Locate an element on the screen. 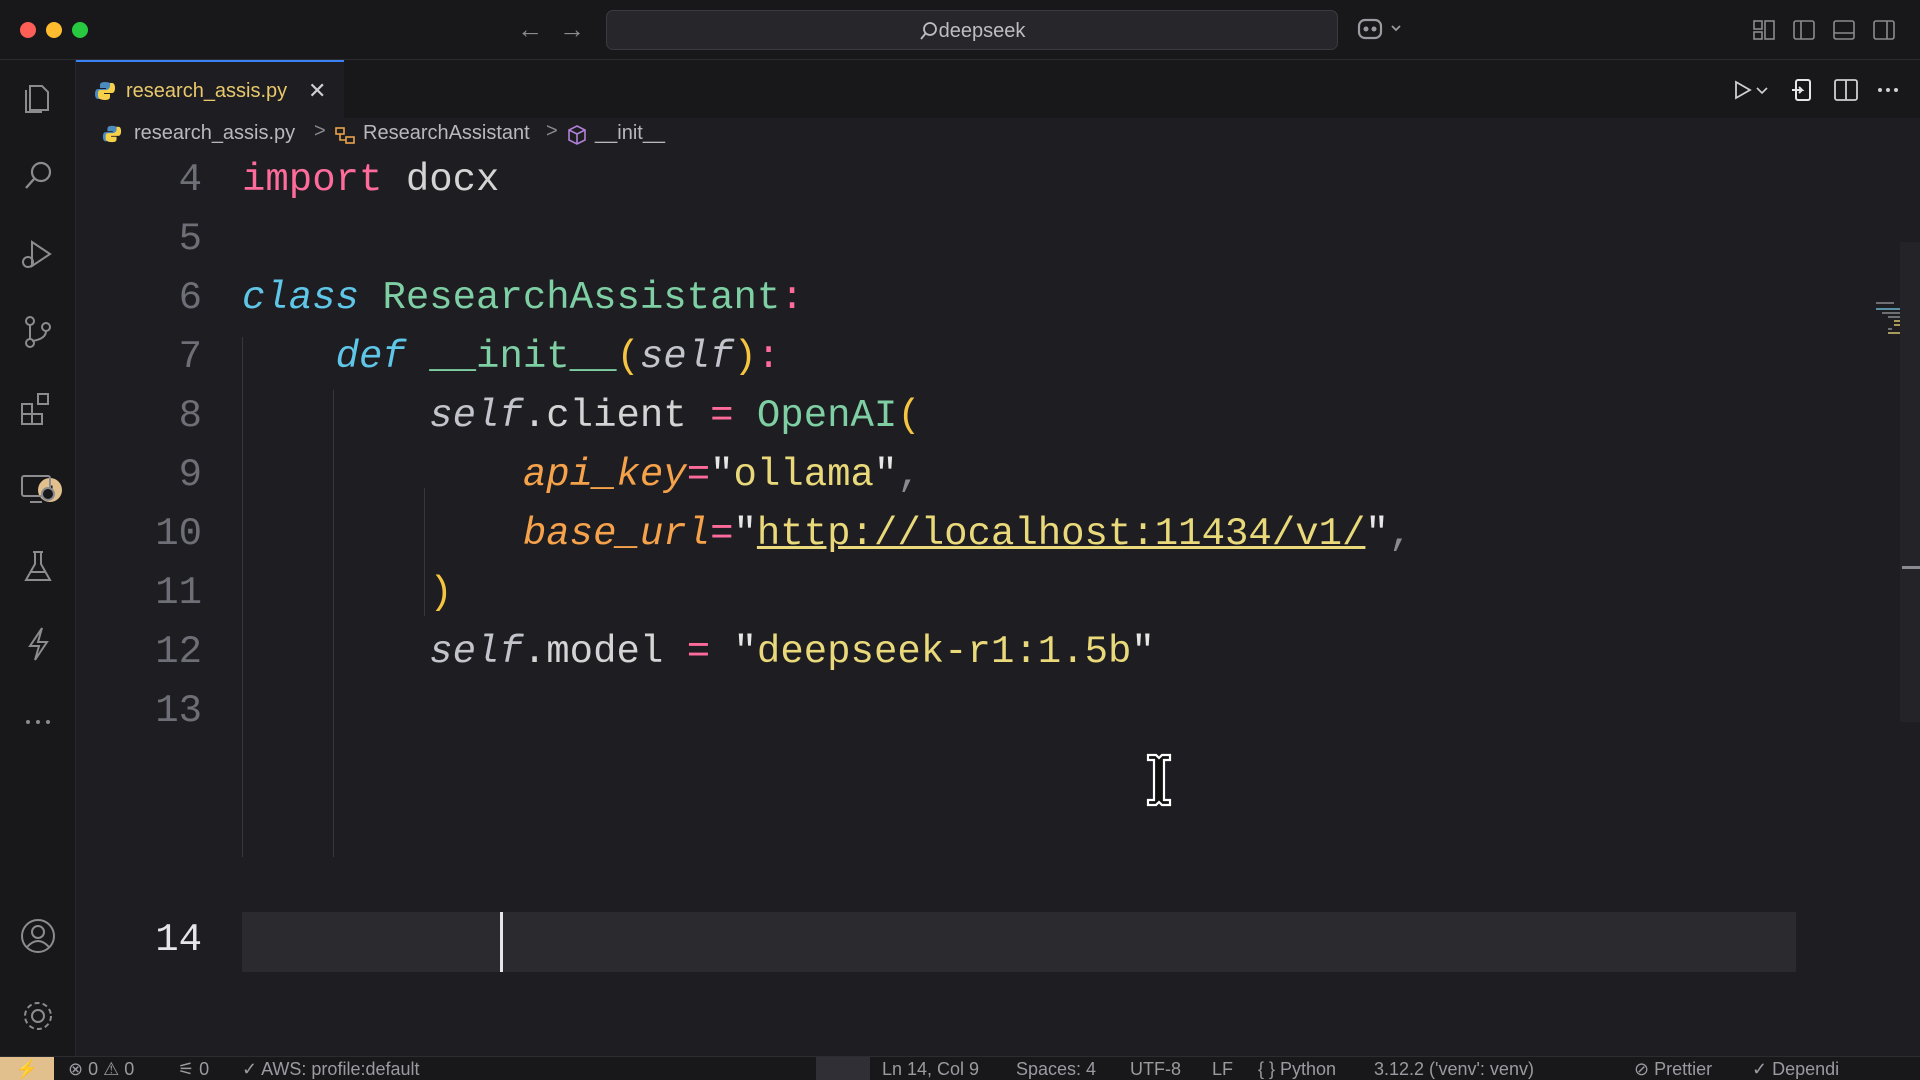 The image size is (1920, 1080). code-line: 4 import docx is located at coordinates (936, 181).